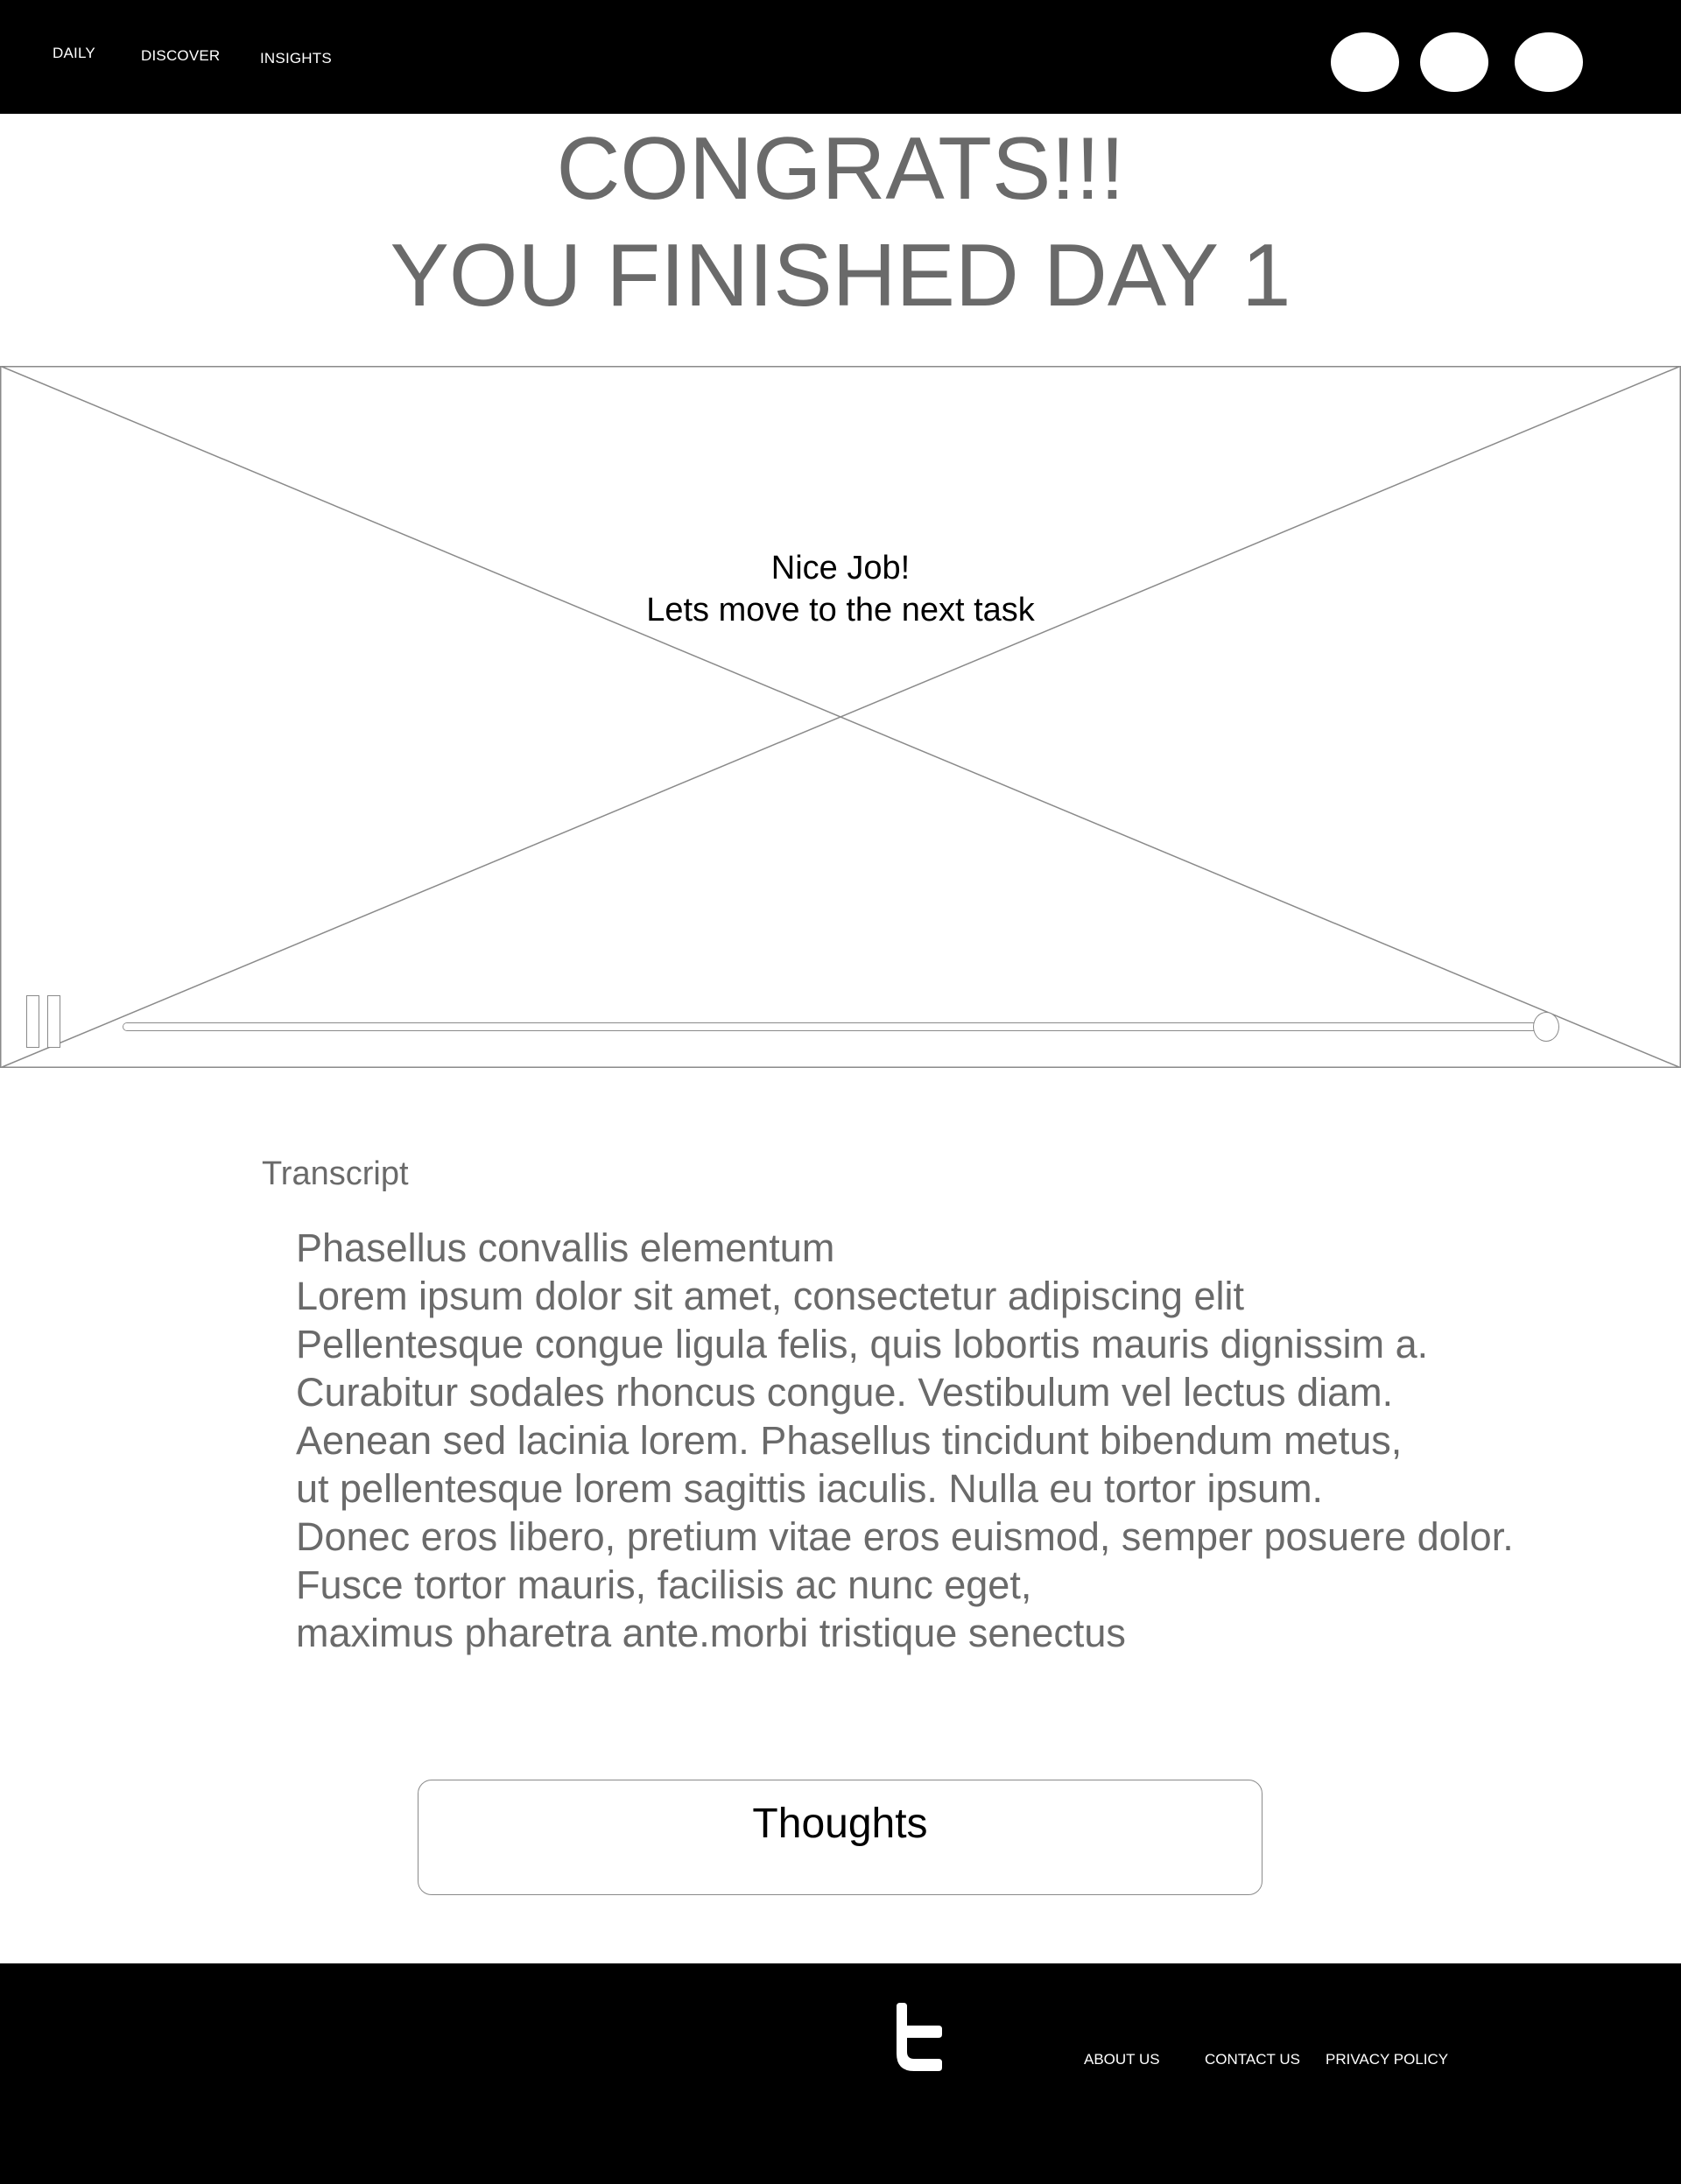 The height and width of the screenshot is (2184, 1681). Describe the element at coordinates (840, 57) in the screenshot. I see `top-nav-bar: DAILY DISCOVER INSIGHTS` at that location.